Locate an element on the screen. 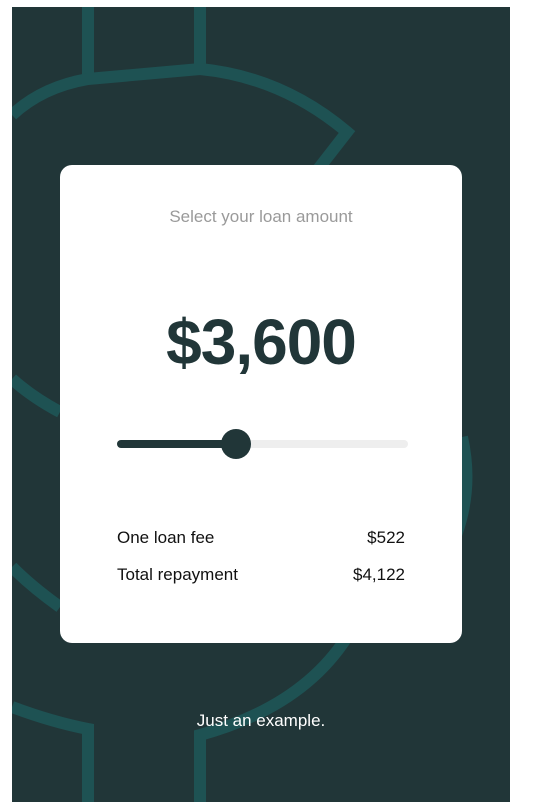 Image resolution: width=541 pixels, height=812 pixels. total-repayment-row: Total repayment $4,122 is located at coordinates (261, 575).